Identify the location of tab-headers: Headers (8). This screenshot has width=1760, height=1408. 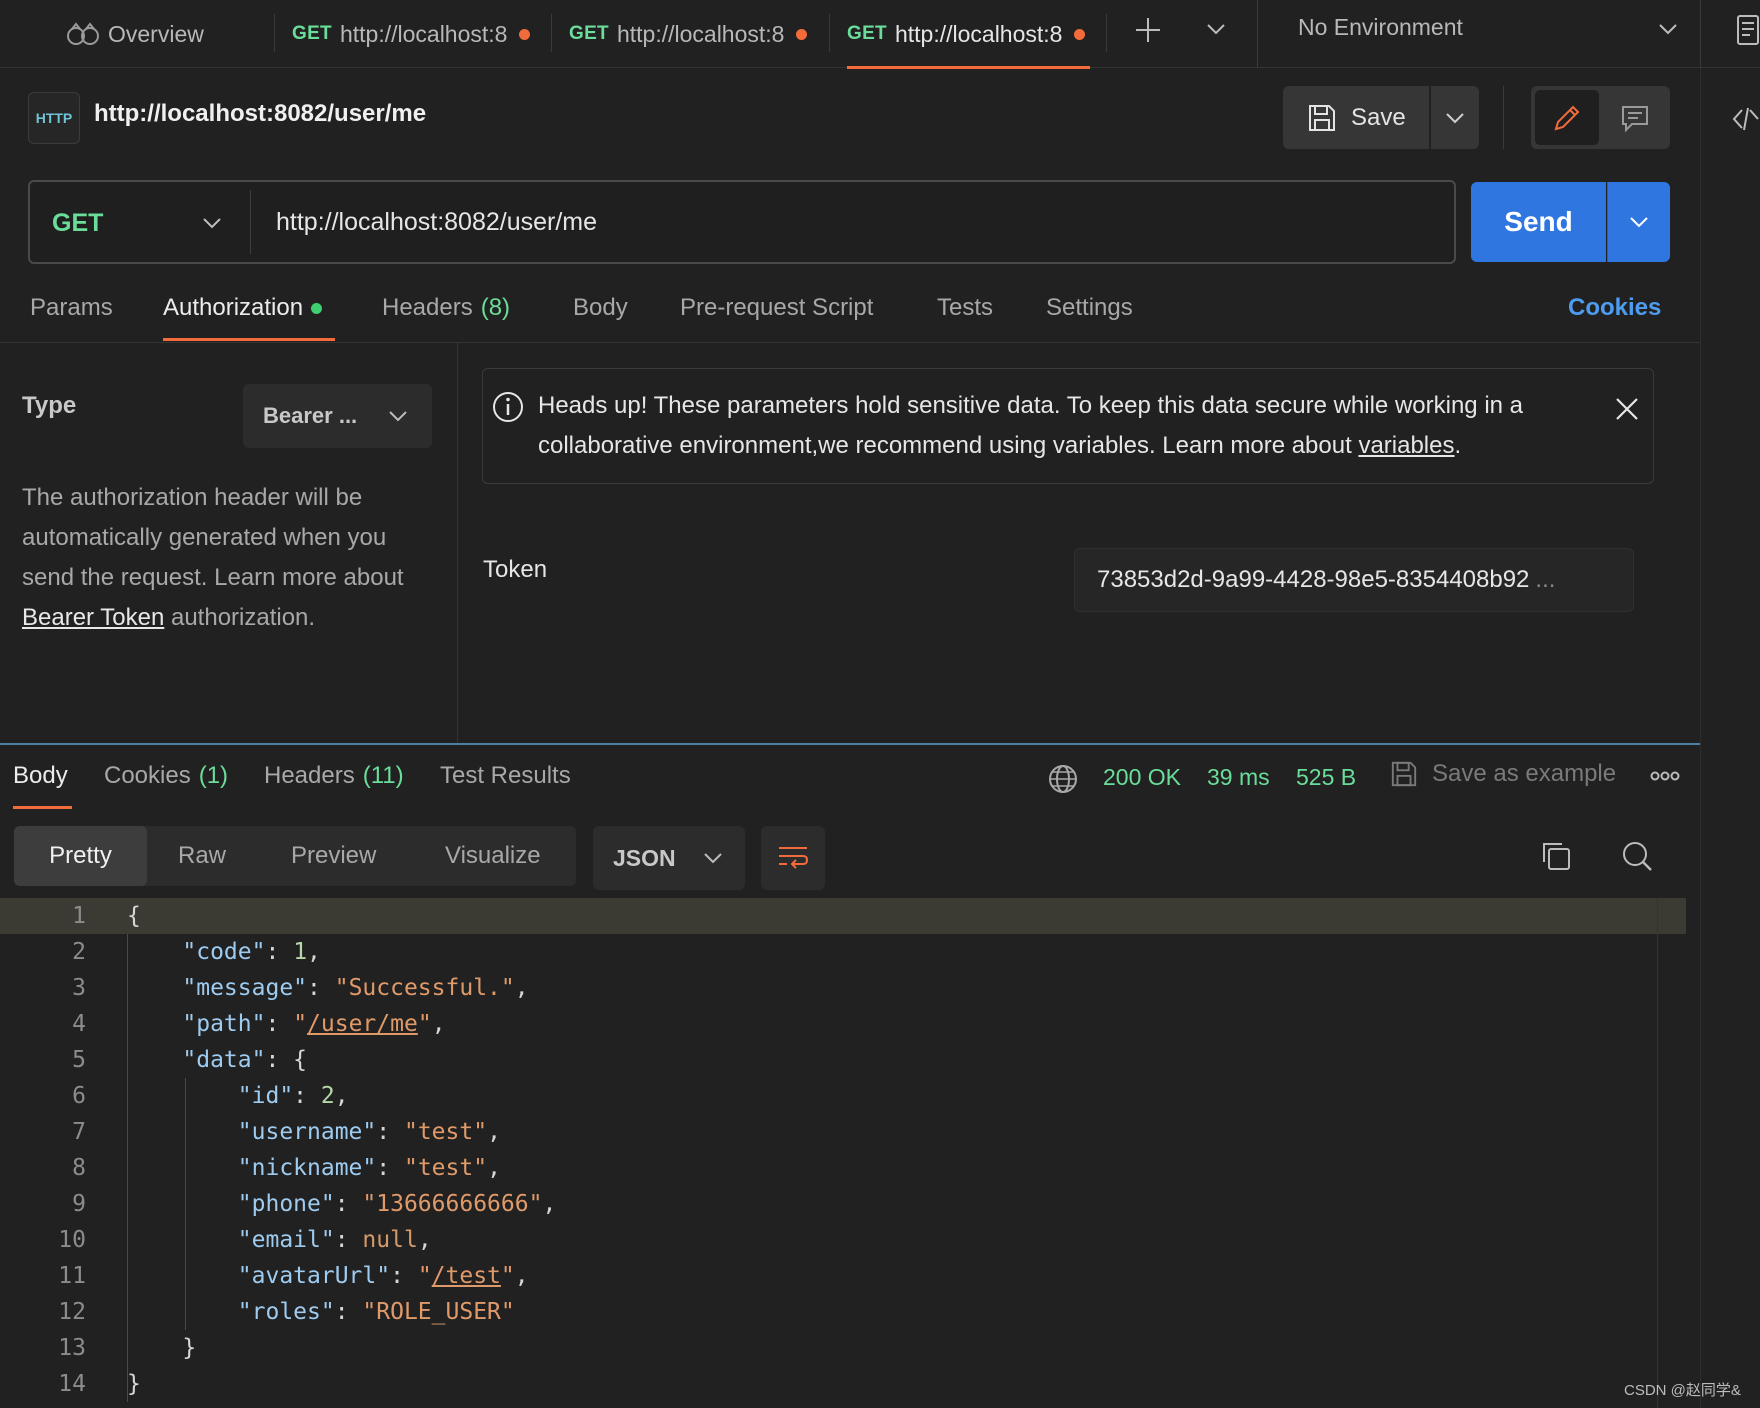
(446, 308).